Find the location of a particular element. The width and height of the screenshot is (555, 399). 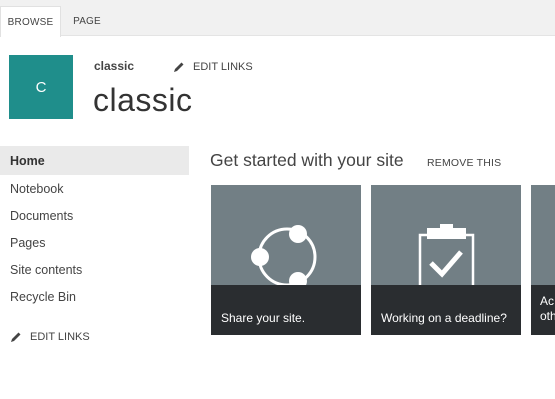

tile-caption-line: Ac is located at coordinates (547, 301).